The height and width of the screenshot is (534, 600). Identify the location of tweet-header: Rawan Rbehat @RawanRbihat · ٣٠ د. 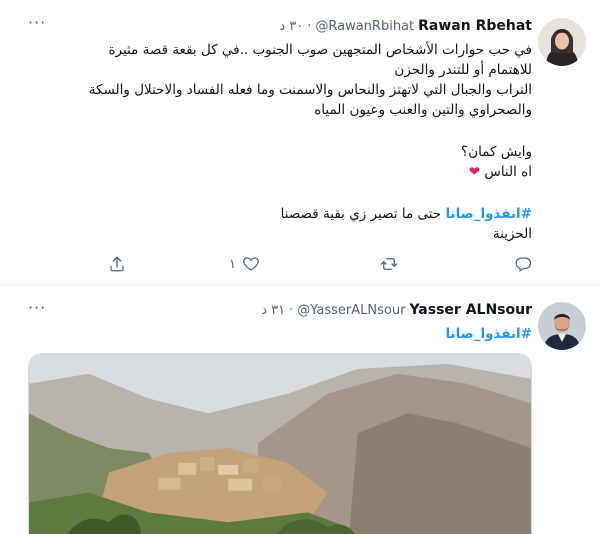
(405, 26).